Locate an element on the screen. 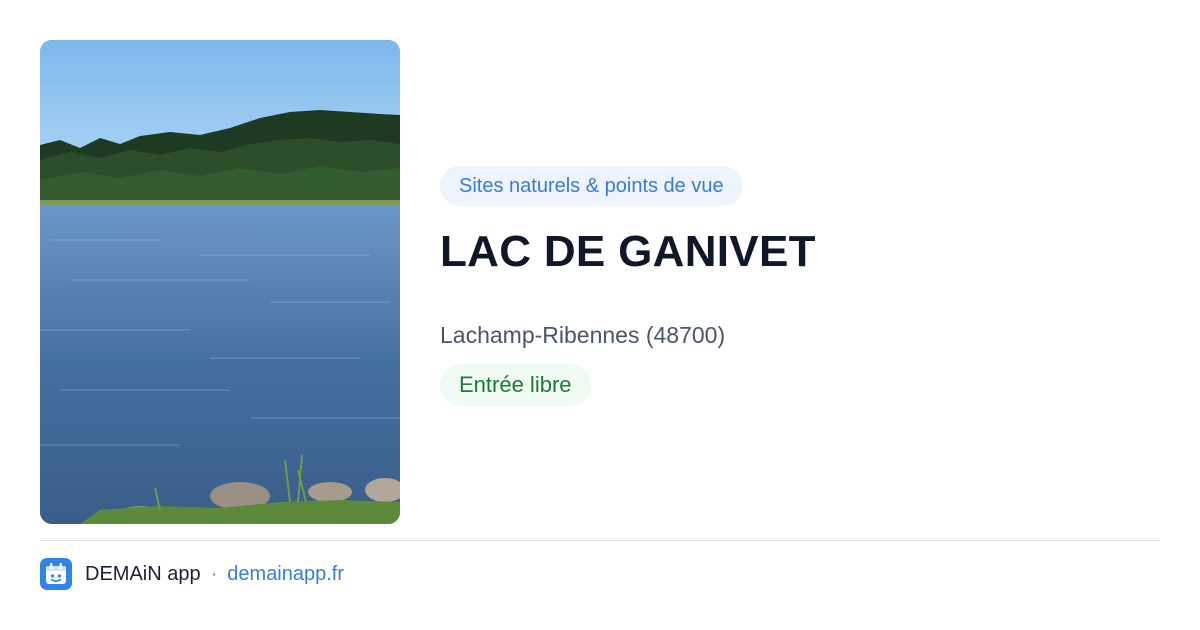 Image resolution: width=1200 pixels, height=630 pixels. demain-app-logo-icon is located at coordinates (56, 574).